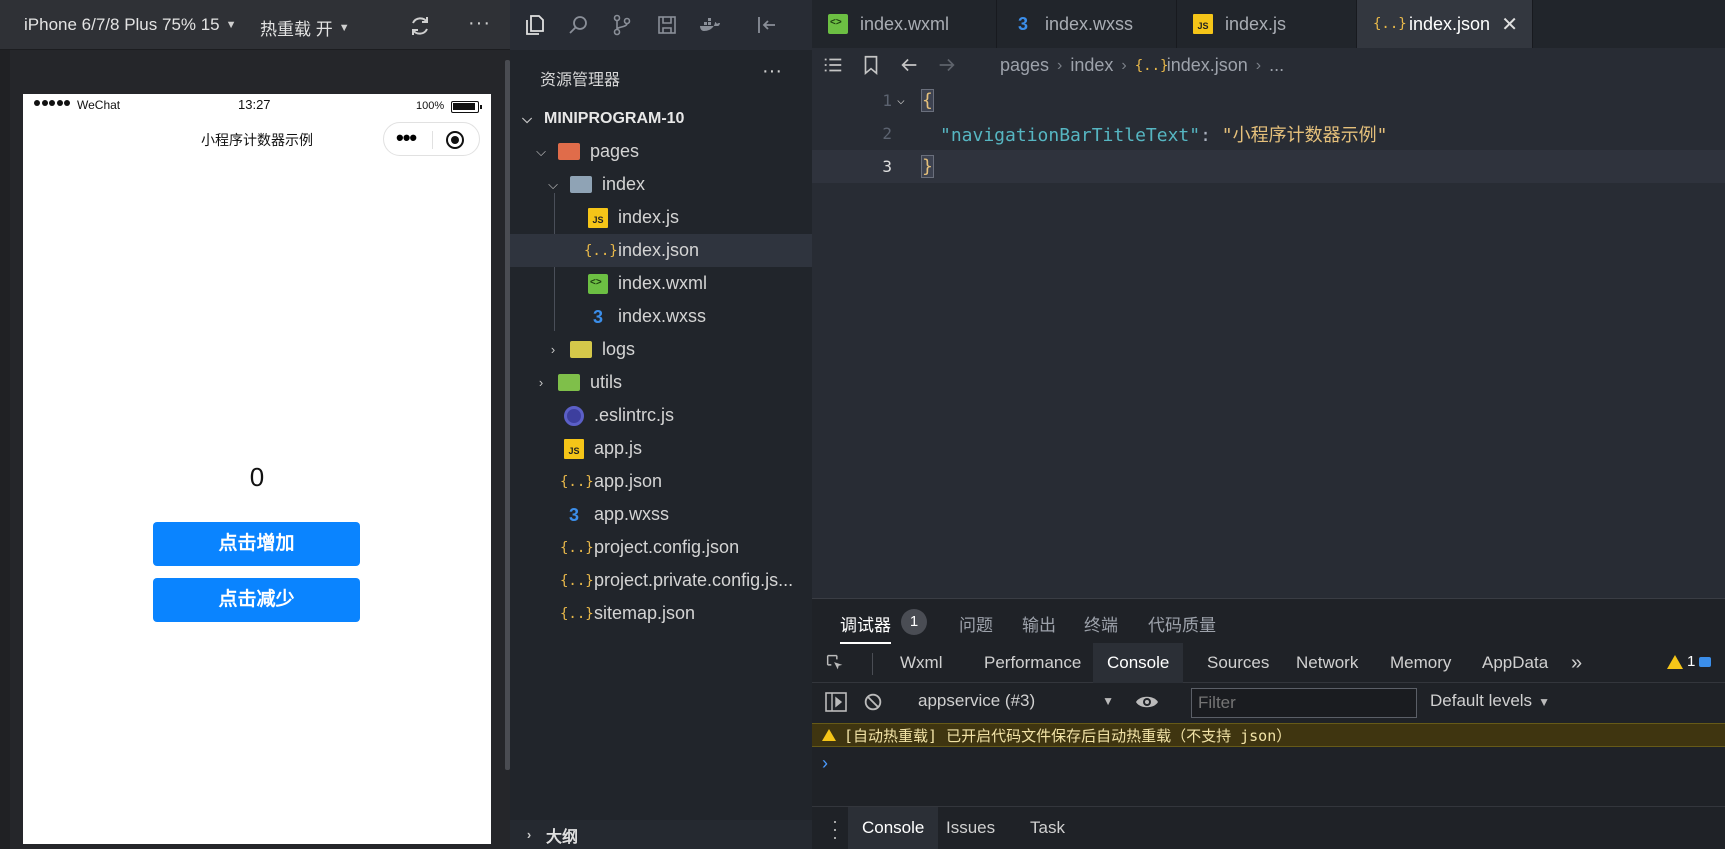 This screenshot has height=849, width=1725. I want to click on refresh-icon, so click(420, 26).